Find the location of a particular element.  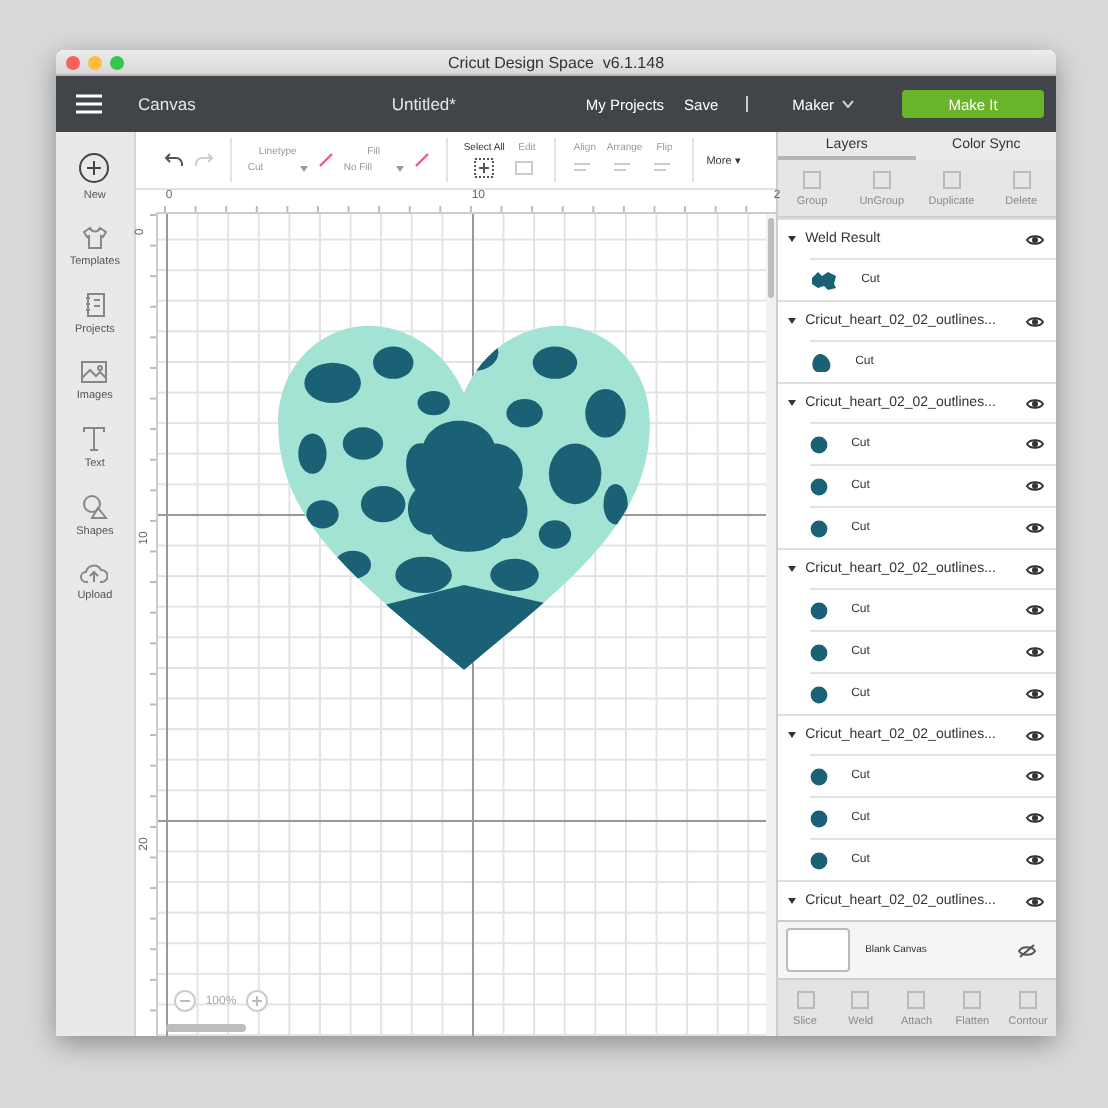

minus-icon is located at coordinates (184, 1001).